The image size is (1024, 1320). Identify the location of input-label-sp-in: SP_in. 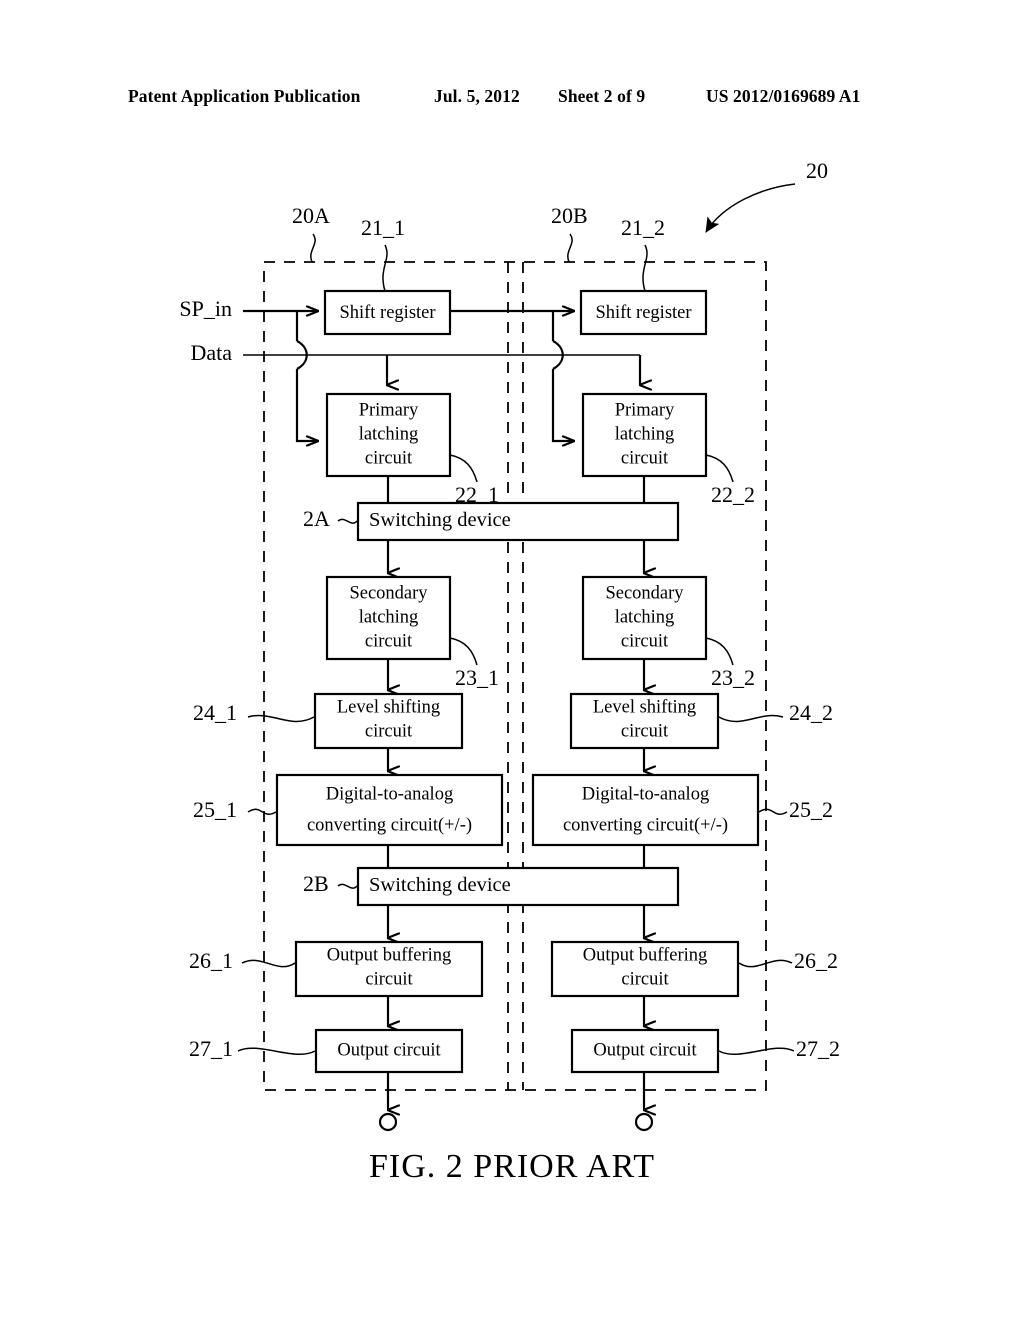
(205, 308).